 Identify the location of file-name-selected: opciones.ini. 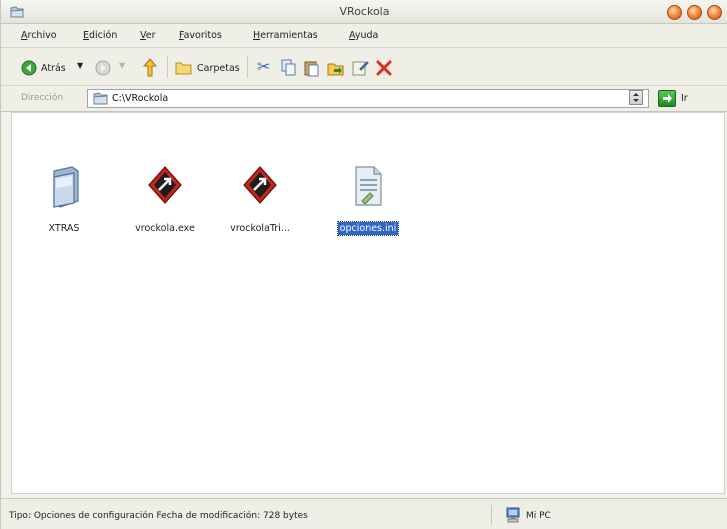
(368, 228).